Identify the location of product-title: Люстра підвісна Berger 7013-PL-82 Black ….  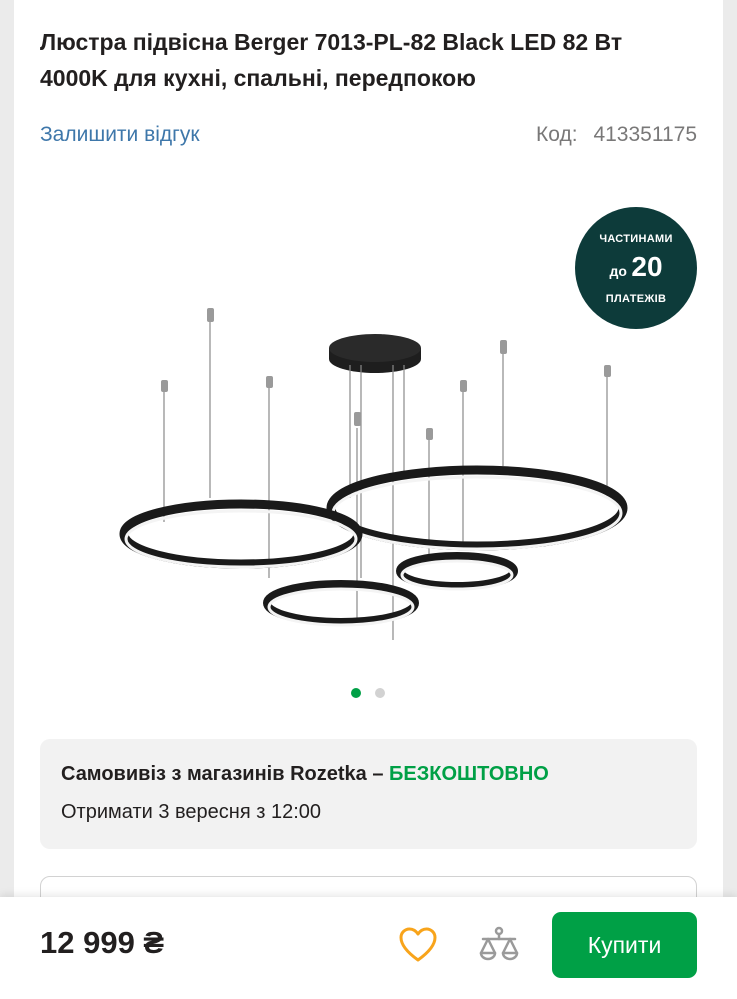
(331, 60).